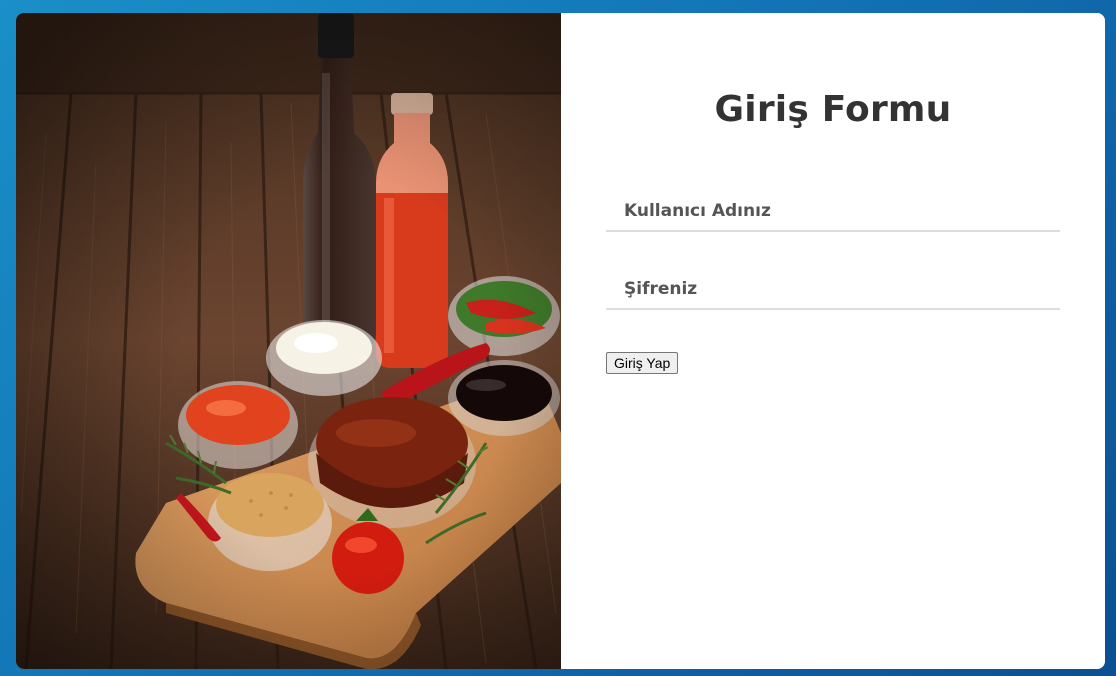 Image resolution: width=1116 pixels, height=676 pixels. Describe the element at coordinates (833, 290) in the screenshot. I see `password-input` at that location.